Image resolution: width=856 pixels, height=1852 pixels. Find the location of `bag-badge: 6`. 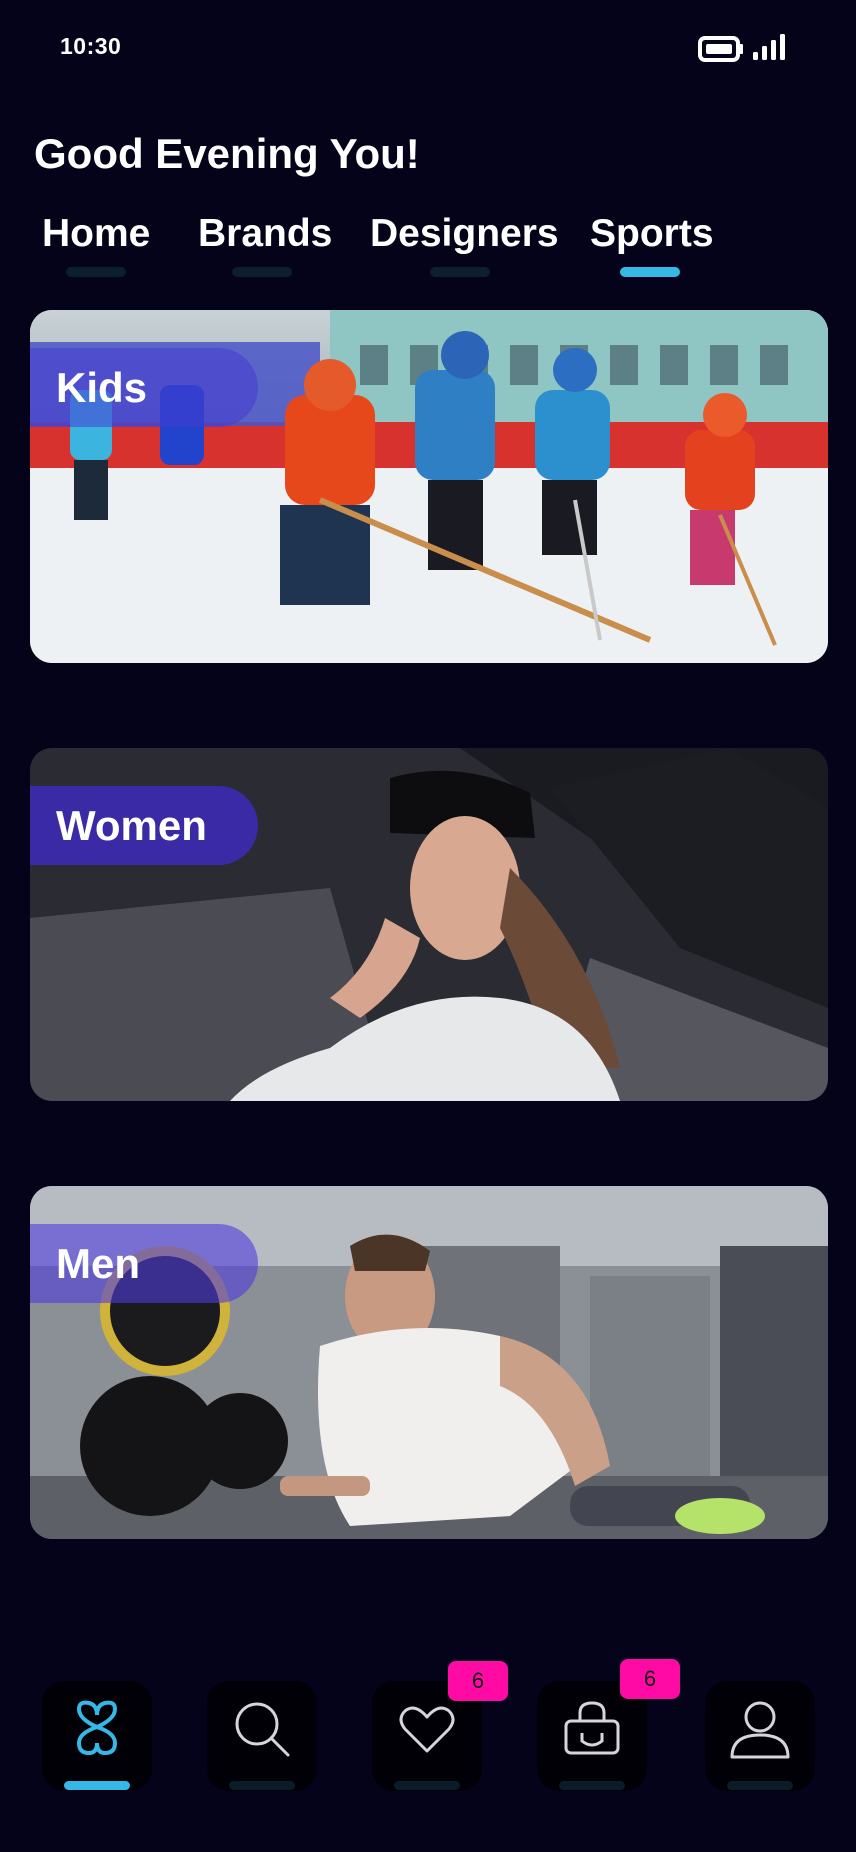

bag-badge: 6 is located at coordinates (650, 1679).